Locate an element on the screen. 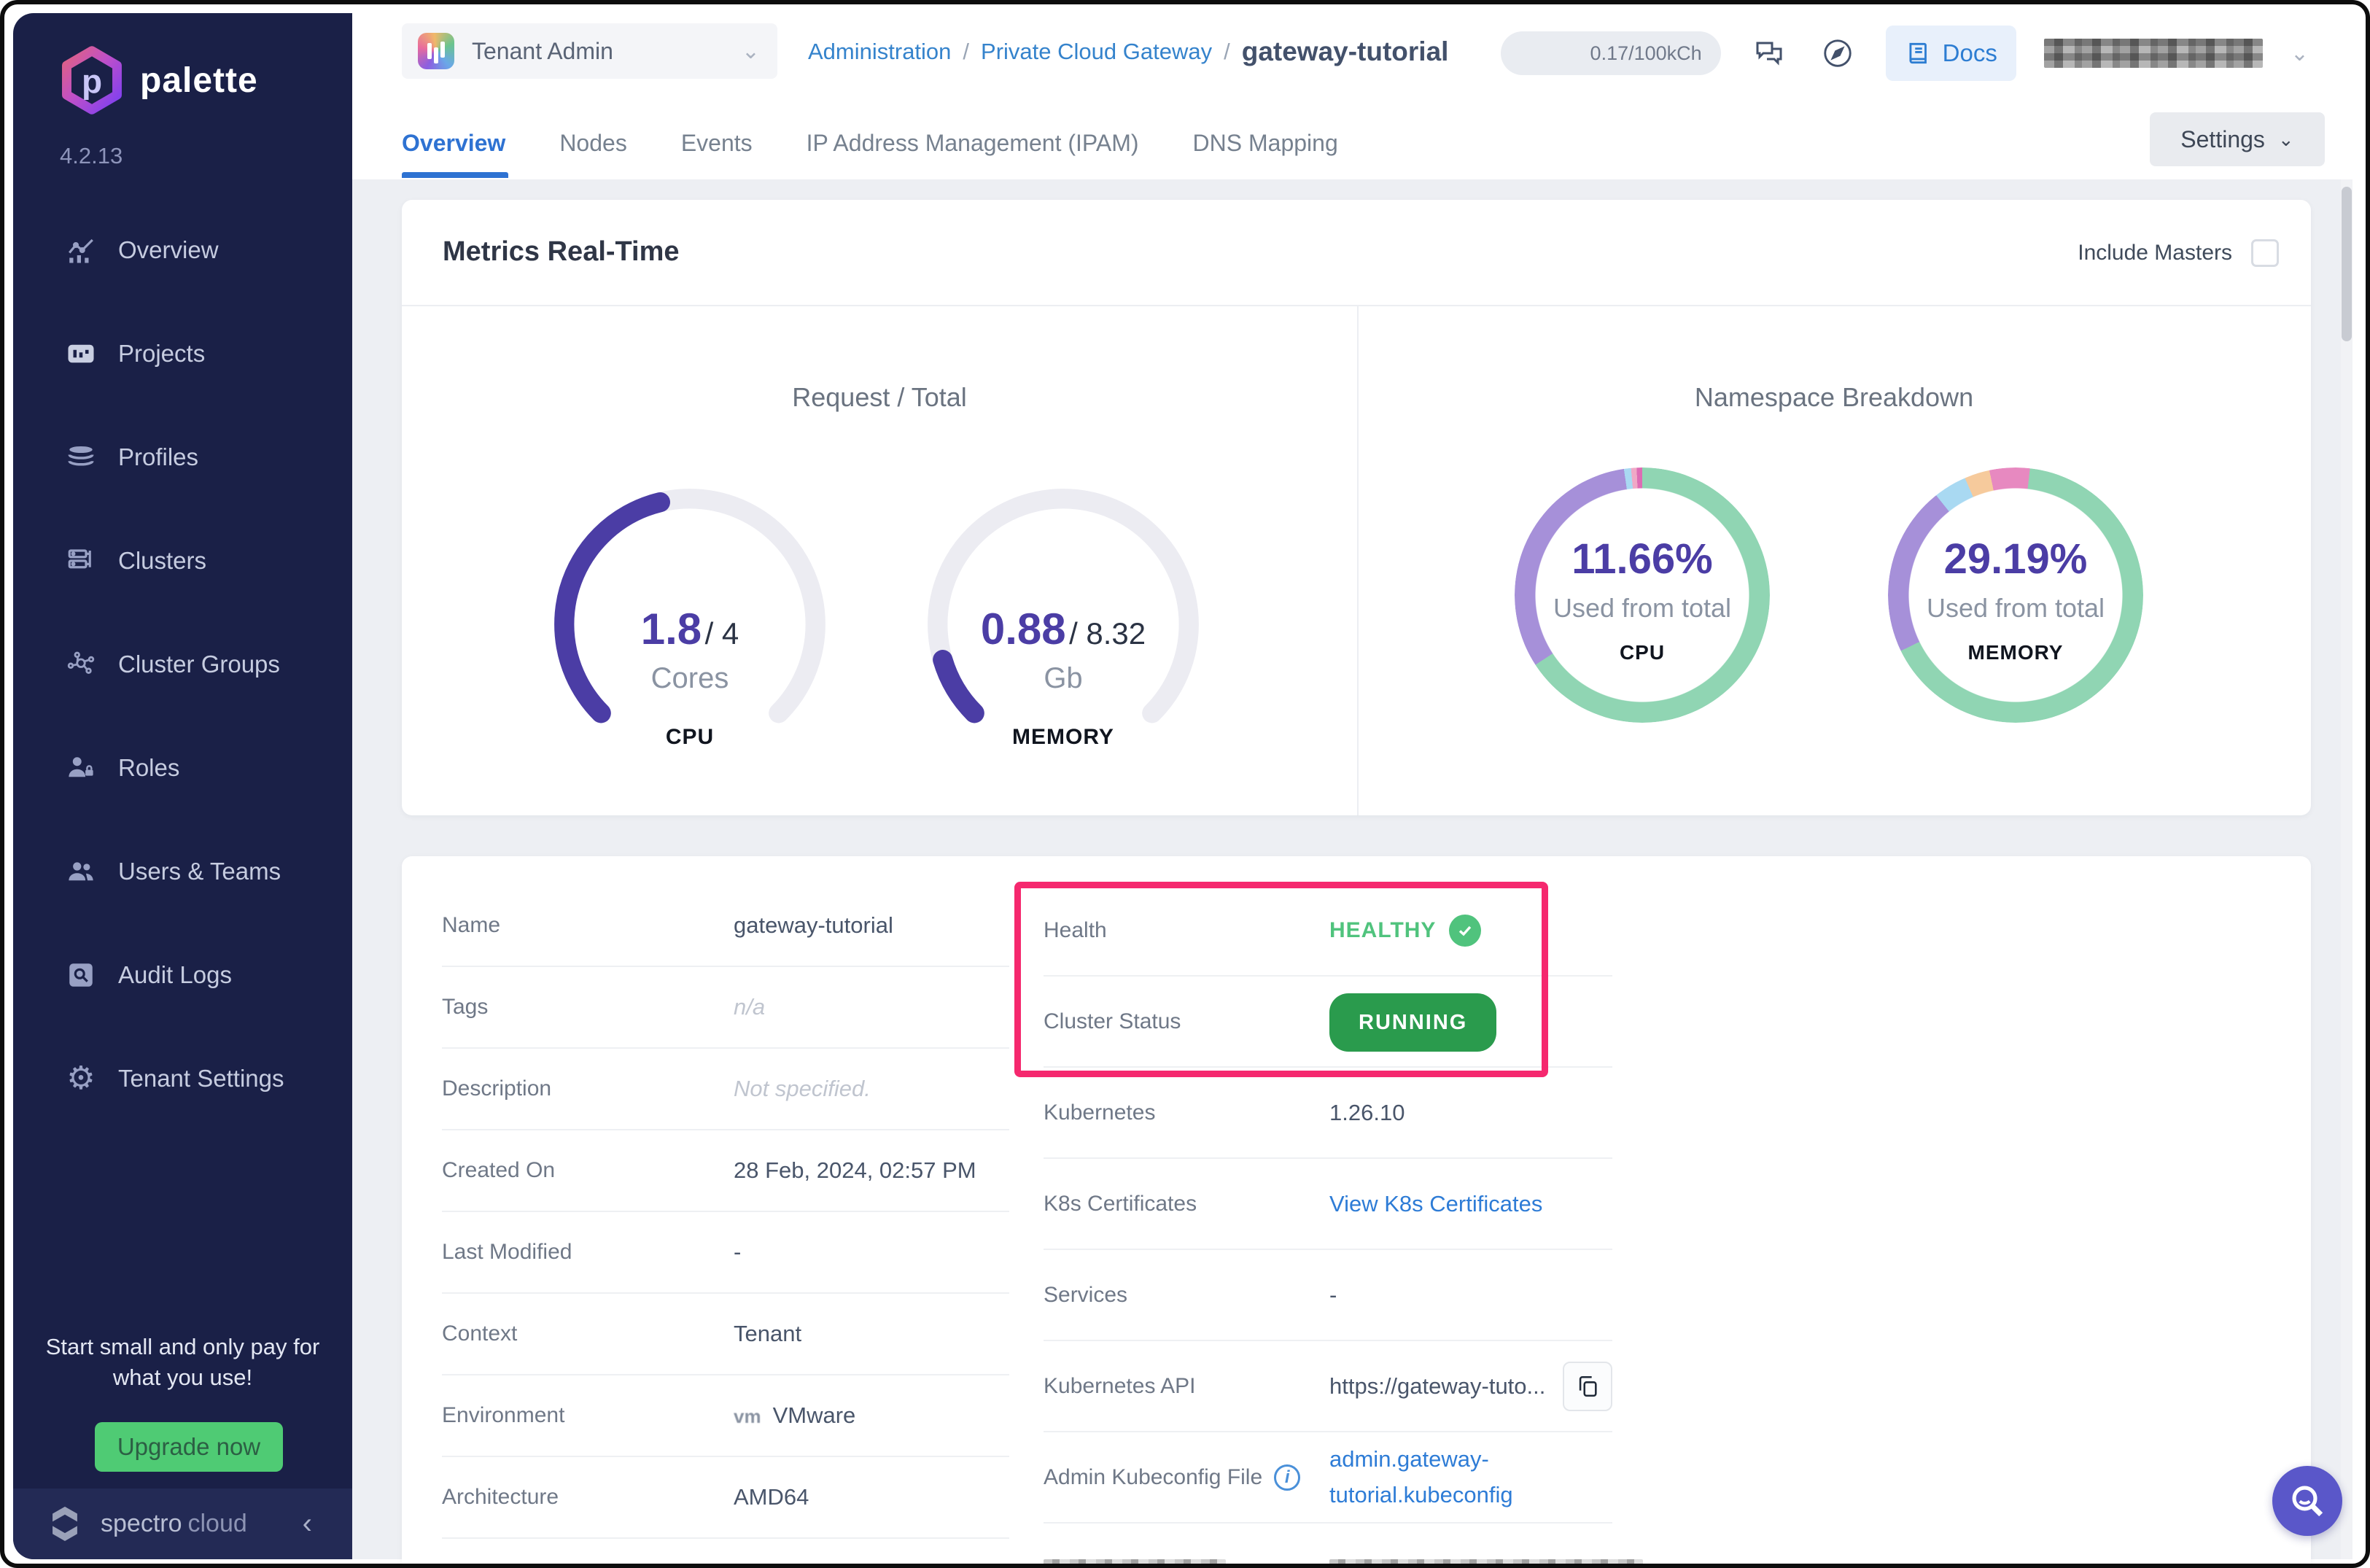 This screenshot has width=2370, height=1568. include-masters-checkbox is located at coordinates (2265, 253).